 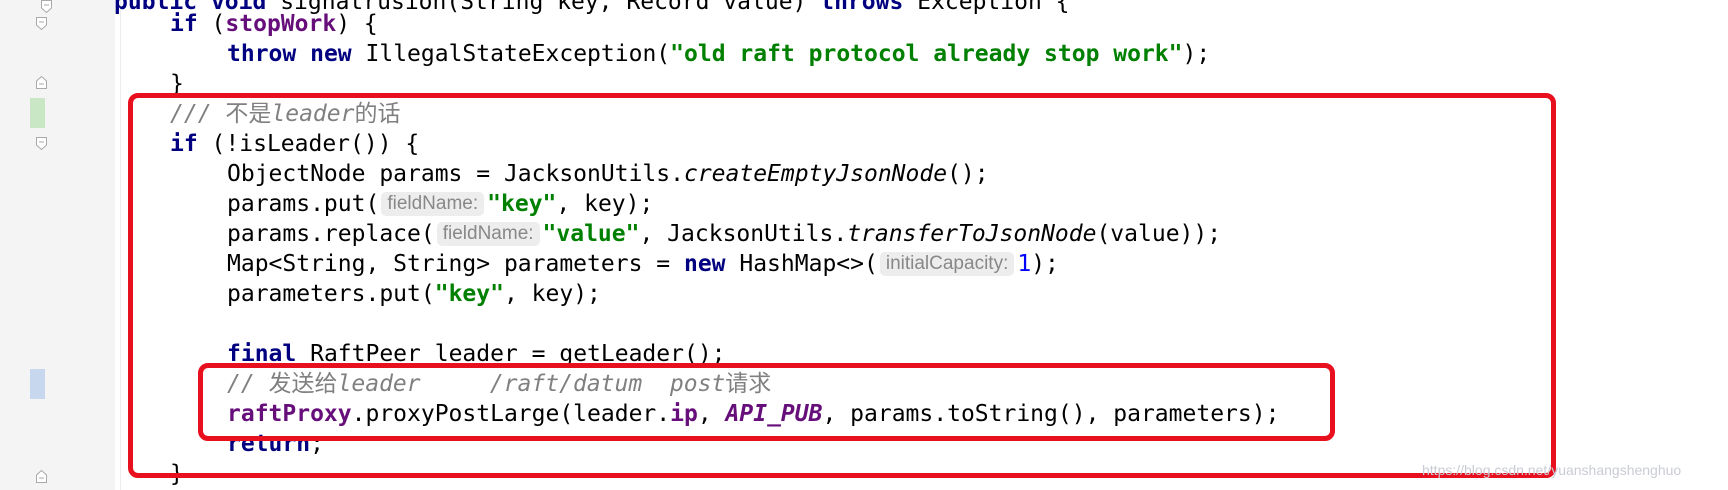 I want to click on keyword: new, so click(x=331, y=54).